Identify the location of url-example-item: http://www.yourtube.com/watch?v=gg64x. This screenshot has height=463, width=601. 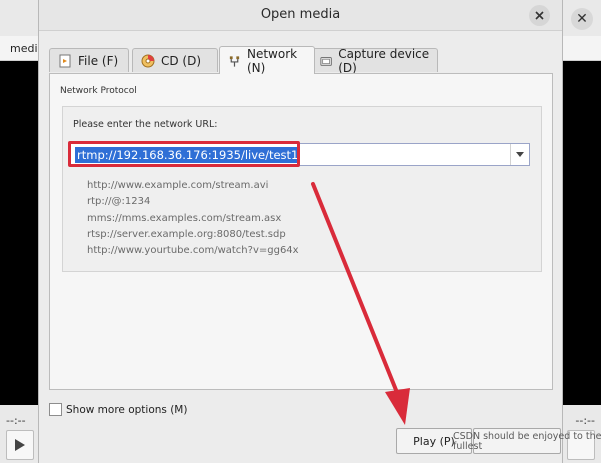
(193, 251).